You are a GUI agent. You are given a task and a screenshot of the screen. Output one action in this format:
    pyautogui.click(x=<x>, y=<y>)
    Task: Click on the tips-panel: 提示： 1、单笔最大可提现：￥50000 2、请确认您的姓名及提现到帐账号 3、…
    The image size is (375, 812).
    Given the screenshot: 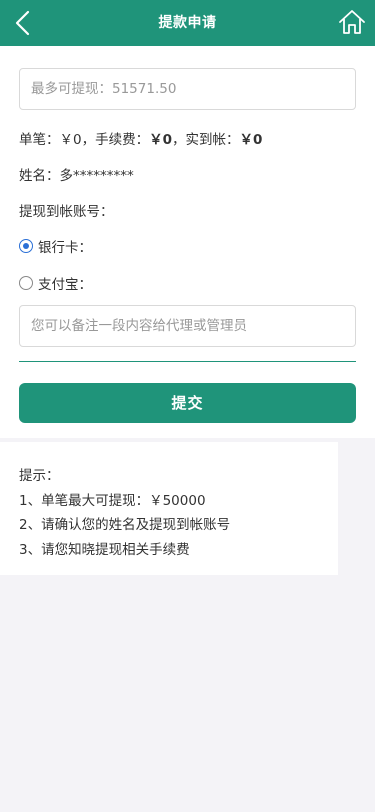 What is the action you would take?
    pyautogui.click(x=169, y=508)
    